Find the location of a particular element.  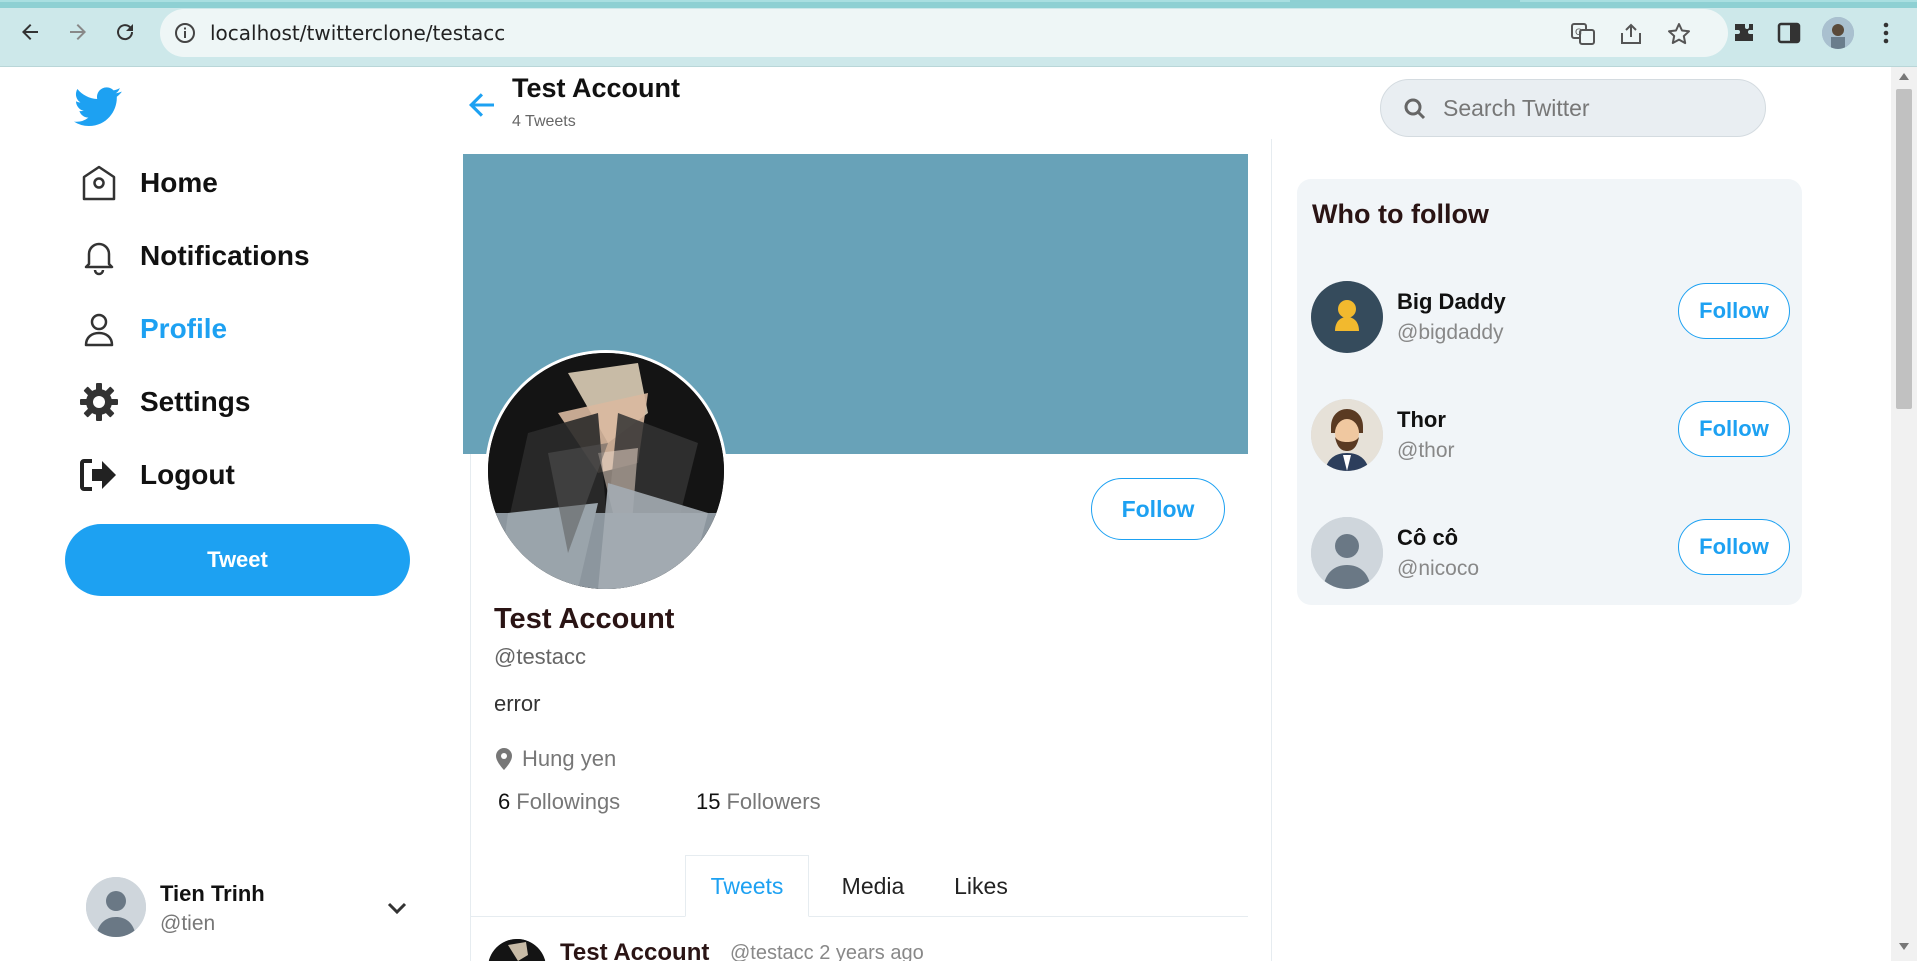

scroll-up-icon is located at coordinates (1904, 76).